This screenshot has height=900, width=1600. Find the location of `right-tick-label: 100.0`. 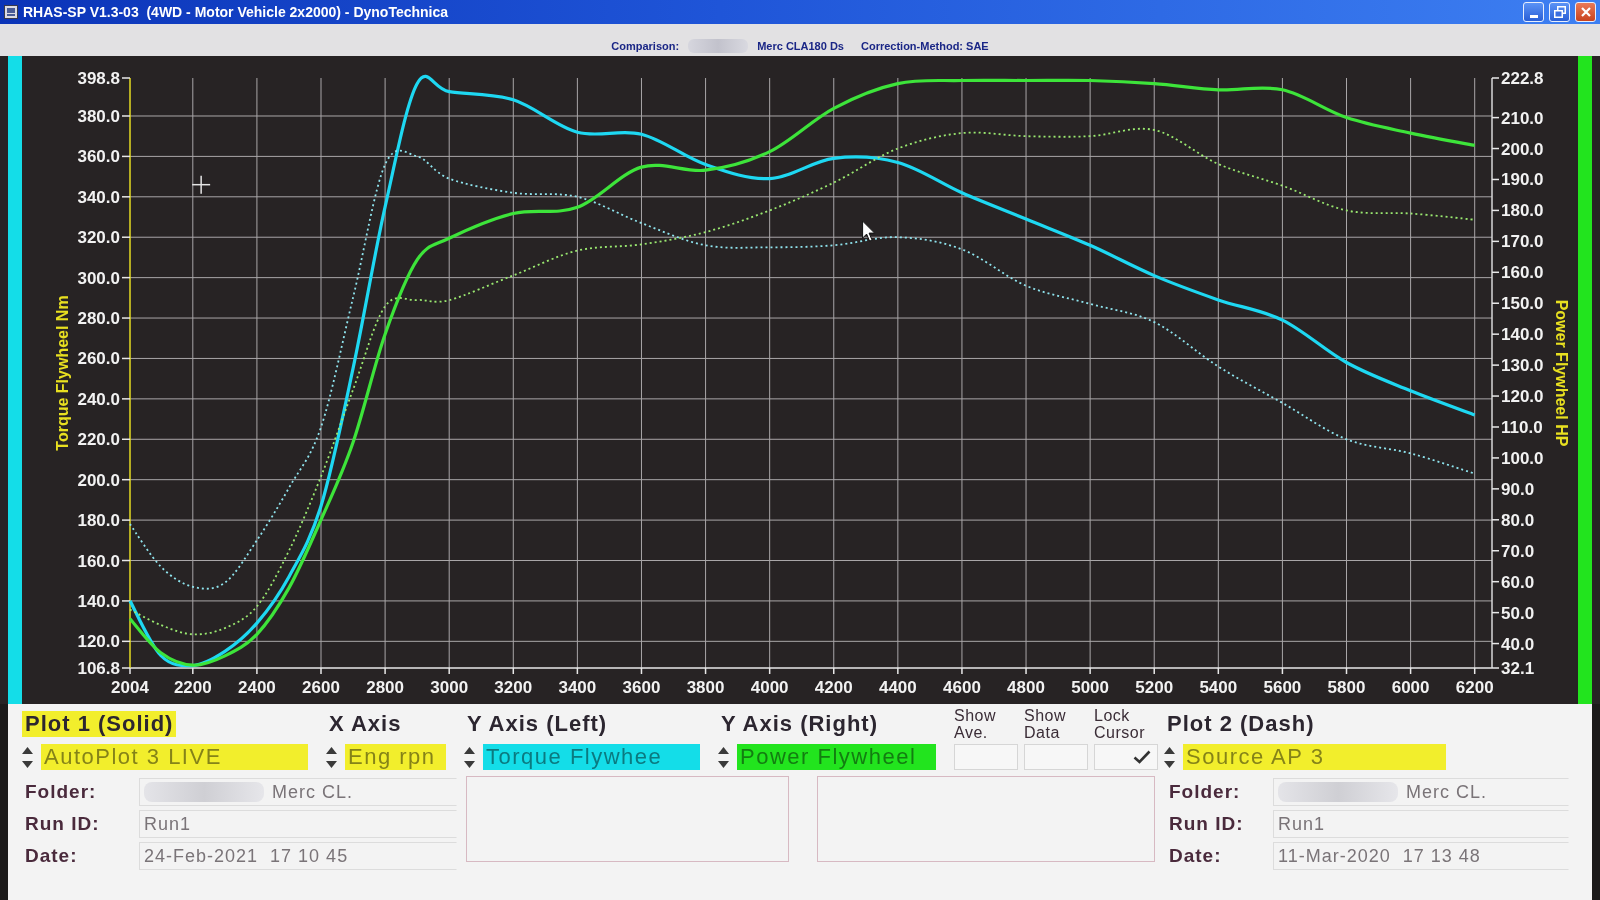

right-tick-label: 100.0 is located at coordinates (1522, 458).